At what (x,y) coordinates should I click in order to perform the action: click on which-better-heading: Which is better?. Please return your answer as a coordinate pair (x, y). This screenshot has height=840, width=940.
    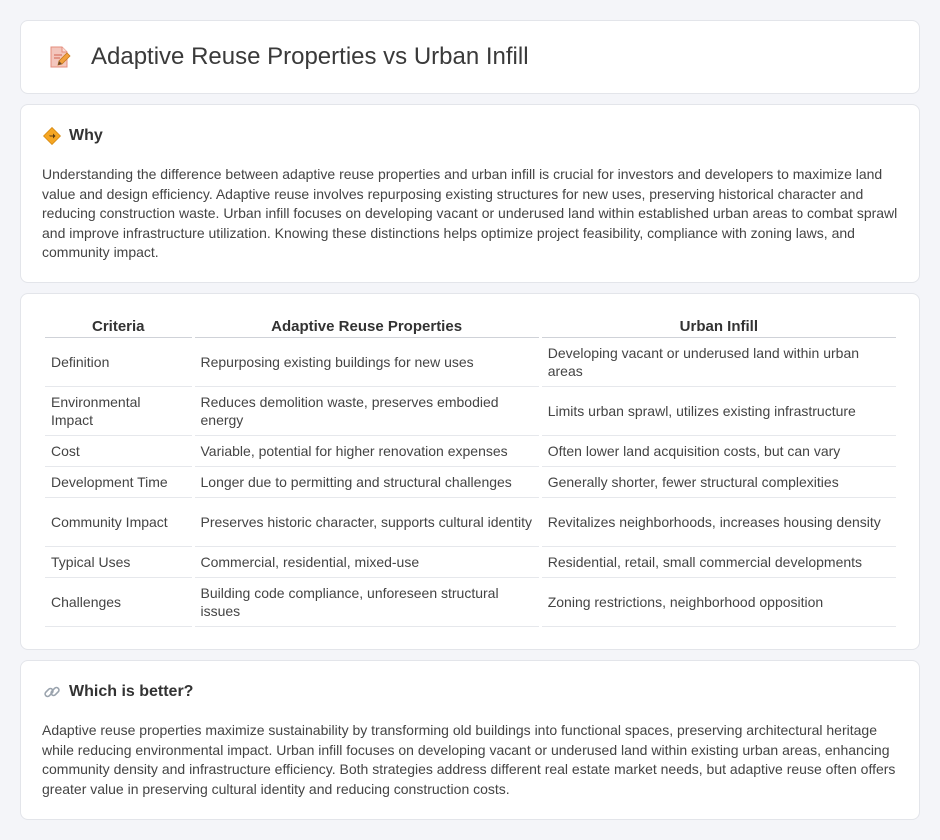
    Looking at the image, I should click on (118, 692).